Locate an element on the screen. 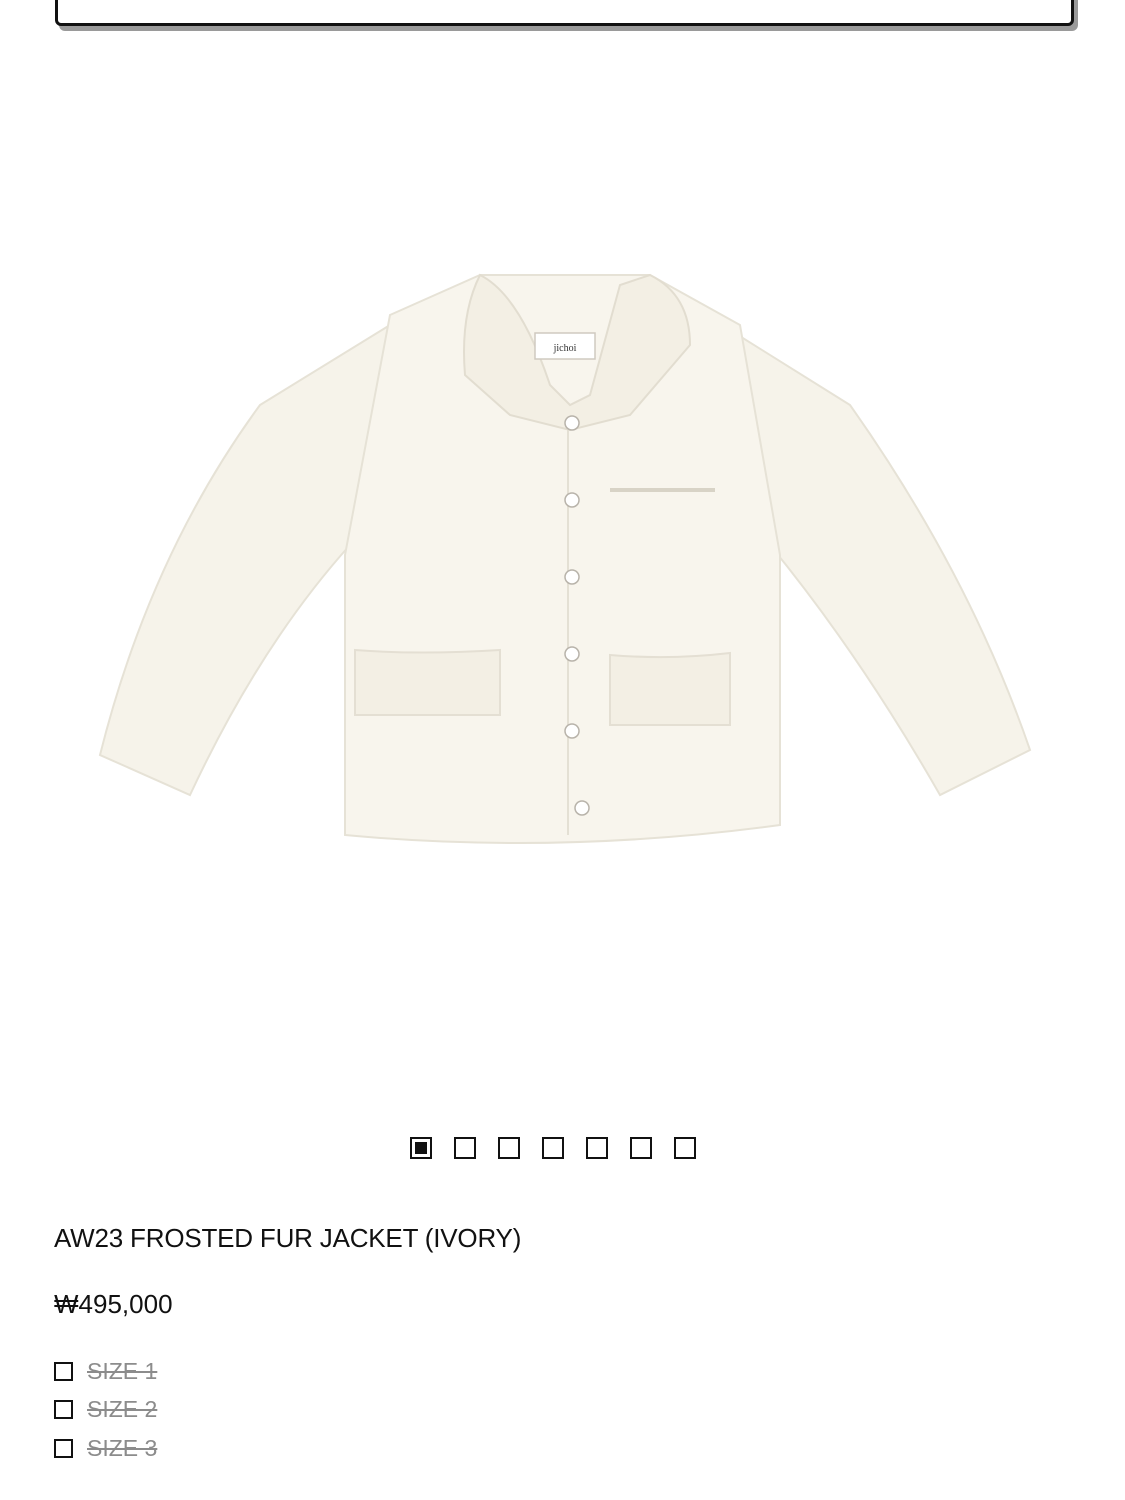 Image resolution: width=1125 pixels, height=1500 pixels. size-label: SIZE 3 is located at coordinates (122, 1447).